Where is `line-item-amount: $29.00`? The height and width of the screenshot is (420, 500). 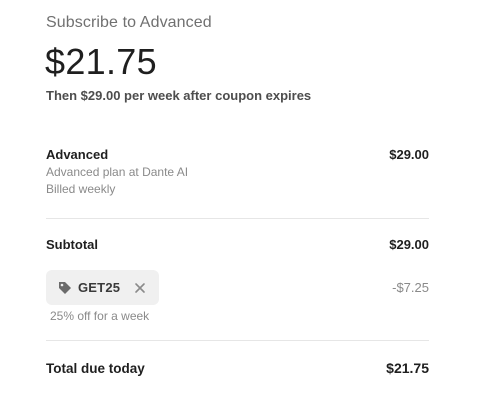 line-item-amount: $29.00 is located at coordinates (409, 154).